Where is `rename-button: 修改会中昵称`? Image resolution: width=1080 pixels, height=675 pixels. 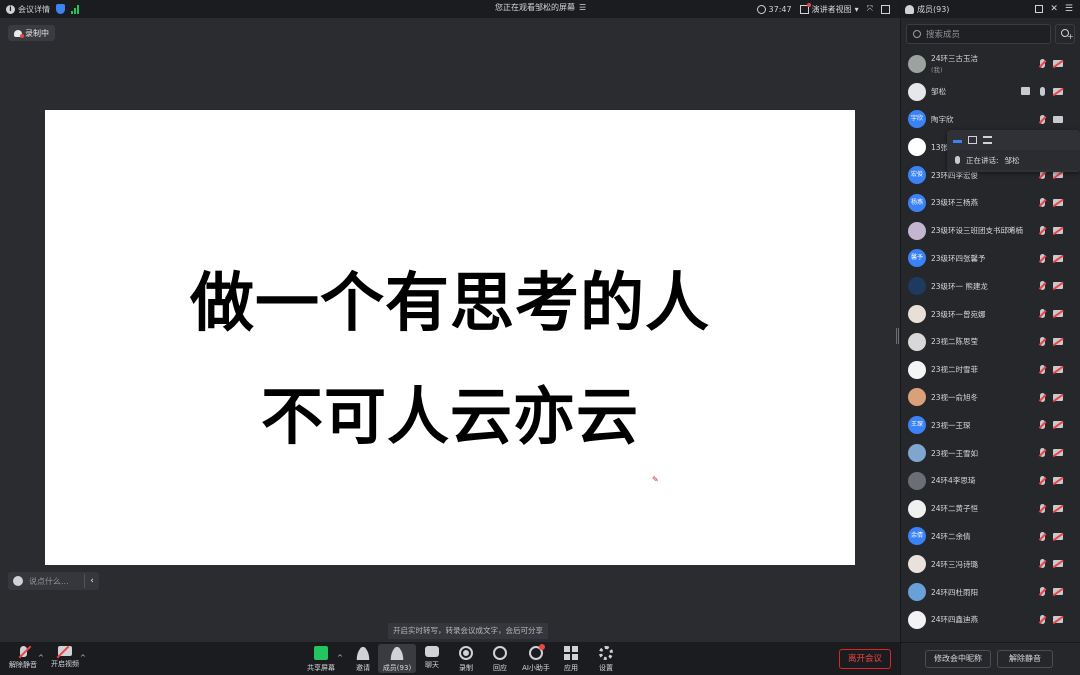
rename-button: 修改会中昵称 is located at coordinates (958, 659).